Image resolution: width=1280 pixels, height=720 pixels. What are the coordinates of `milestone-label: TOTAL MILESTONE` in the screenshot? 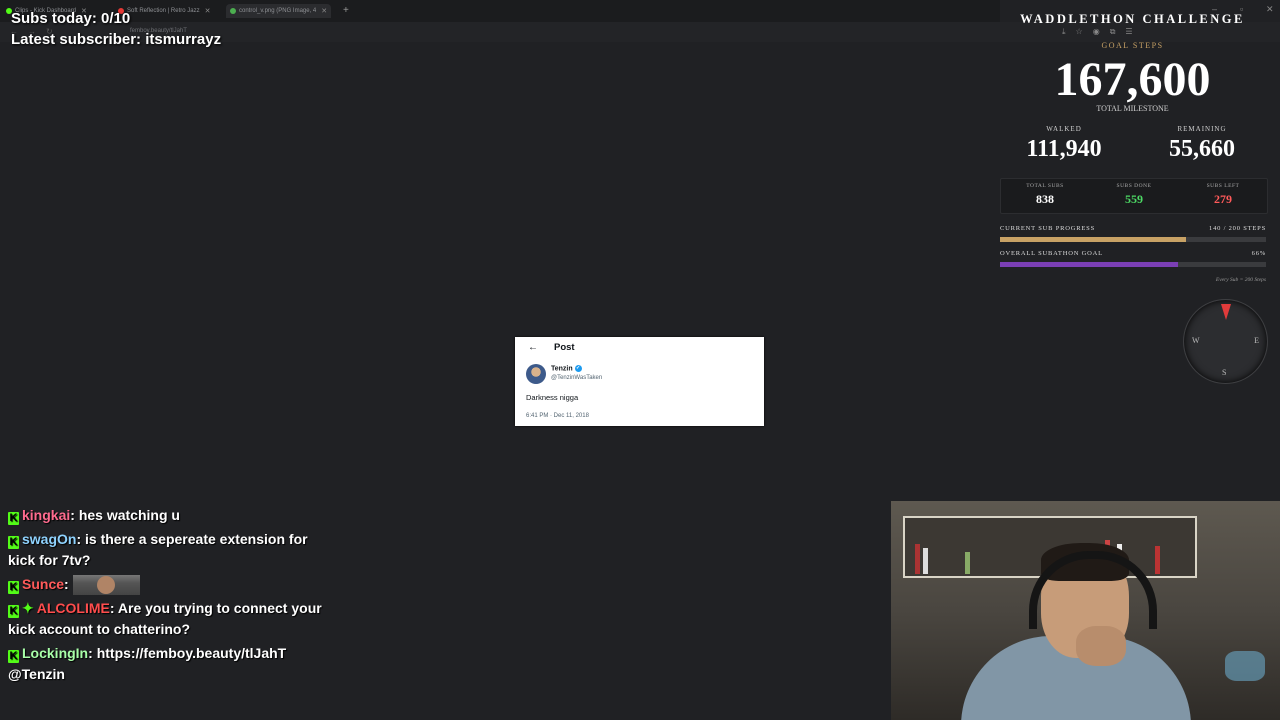 It's located at (1132, 108).